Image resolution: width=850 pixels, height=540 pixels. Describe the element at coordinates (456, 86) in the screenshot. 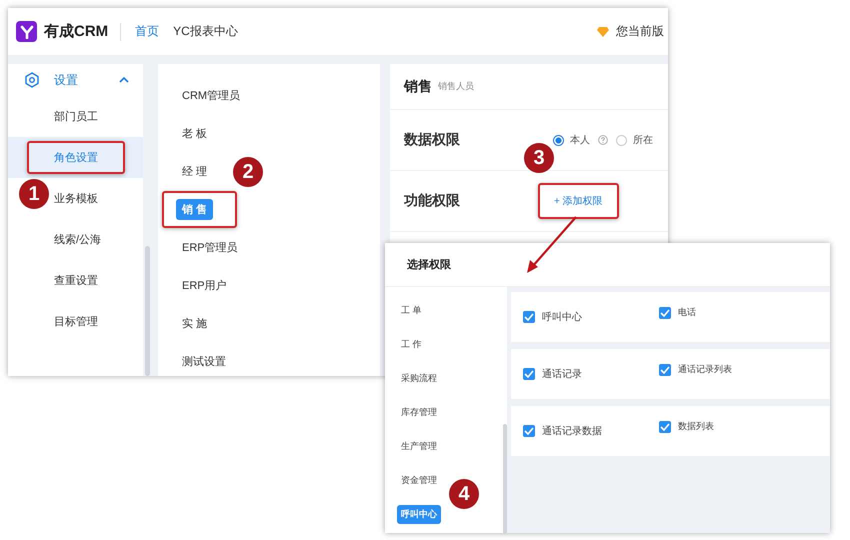

I see `role-subtitle: 销售人员` at that location.